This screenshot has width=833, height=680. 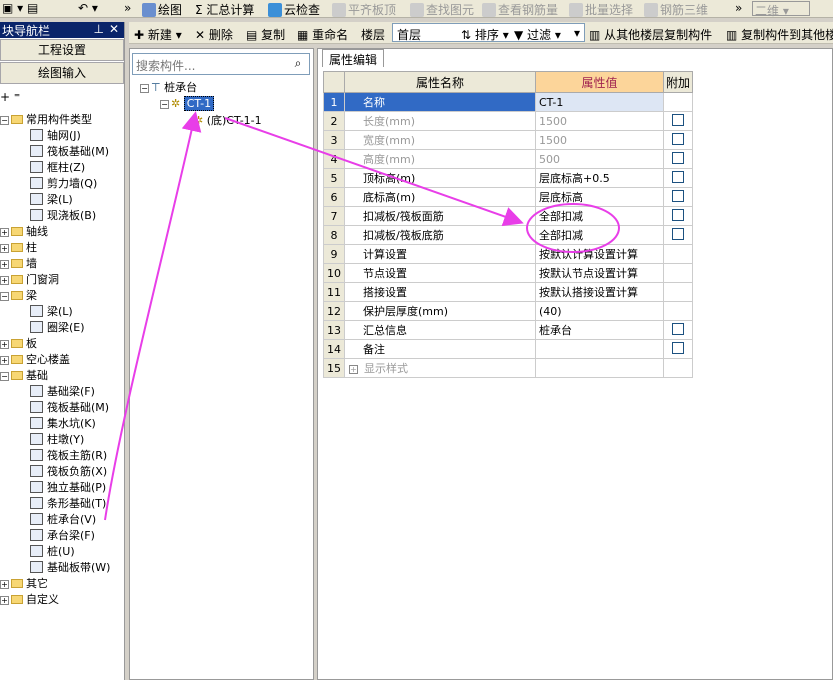 I want to click on nav-item-wall: + 墙, so click(x=18, y=264).